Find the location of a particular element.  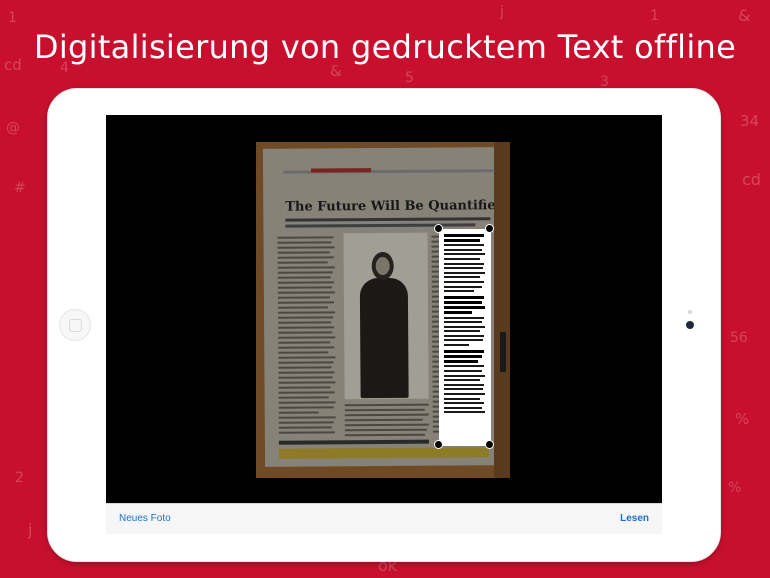

bg-glyph: cd is located at coordinates (751, 179).